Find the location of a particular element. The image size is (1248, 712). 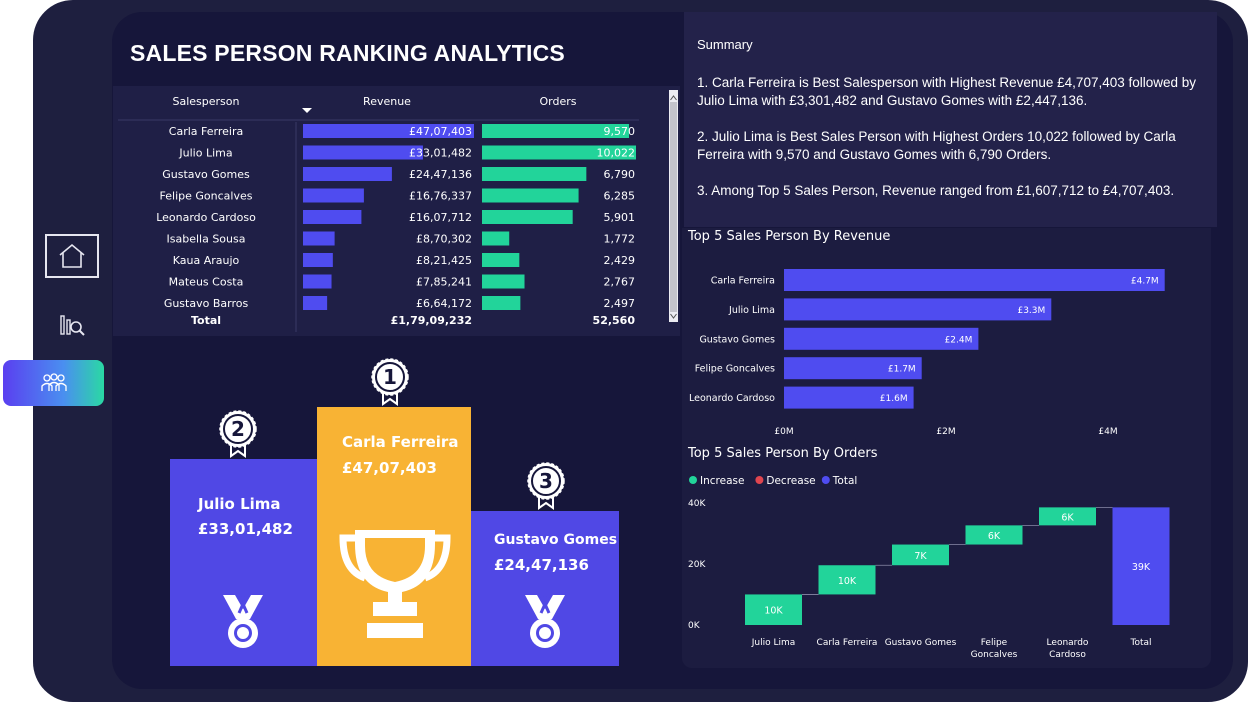

orders-value: 6,285 is located at coordinates (620, 196).